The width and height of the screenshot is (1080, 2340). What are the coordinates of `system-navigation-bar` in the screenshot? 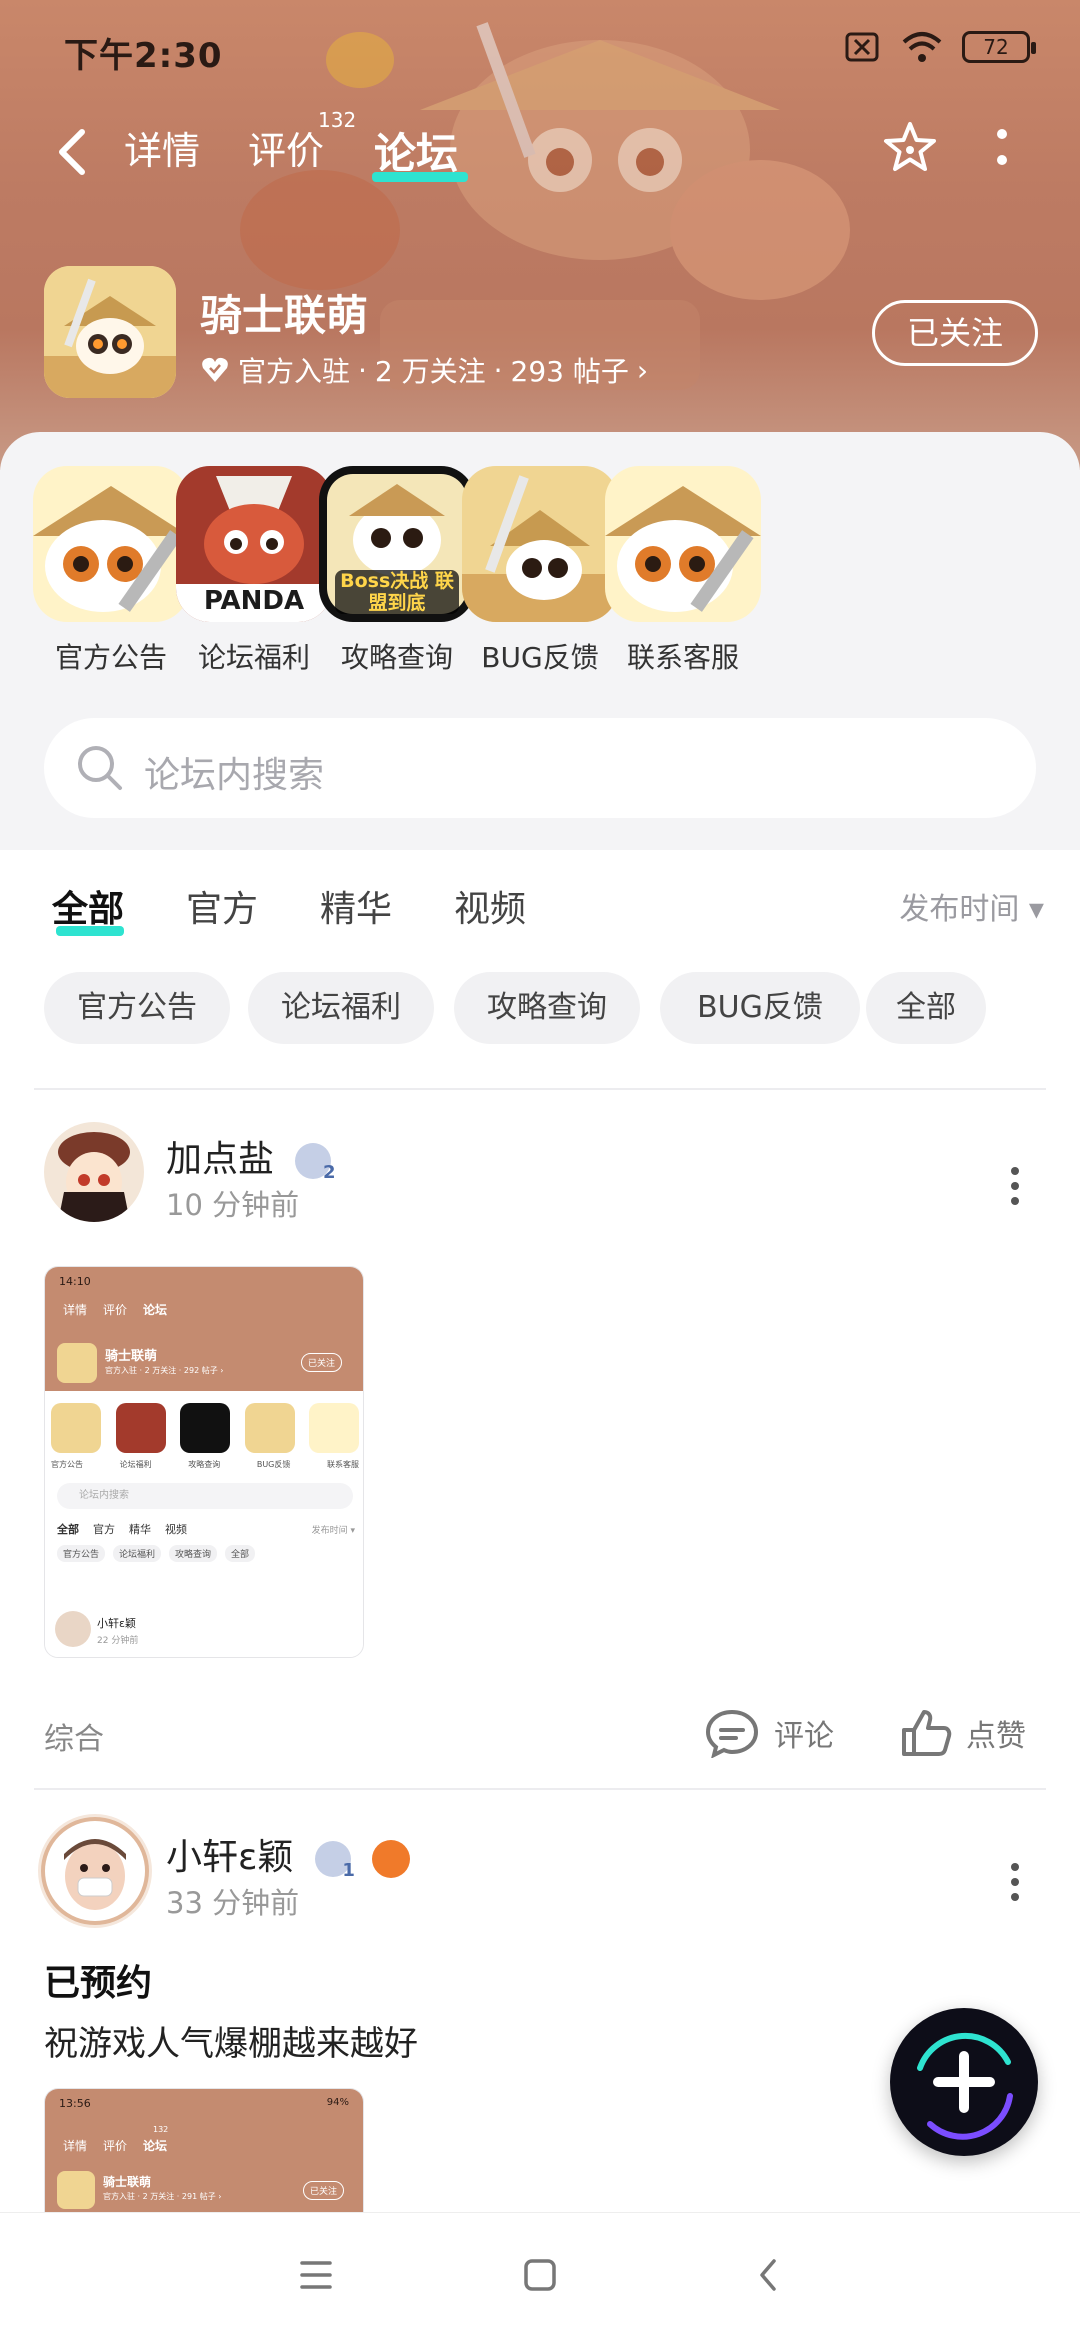 It's located at (540, 2276).